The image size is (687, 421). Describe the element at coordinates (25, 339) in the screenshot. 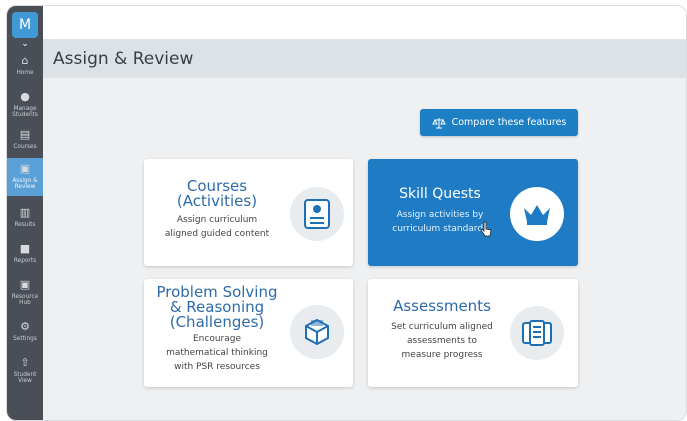

I see `sidebar-item-label: Settings` at that location.